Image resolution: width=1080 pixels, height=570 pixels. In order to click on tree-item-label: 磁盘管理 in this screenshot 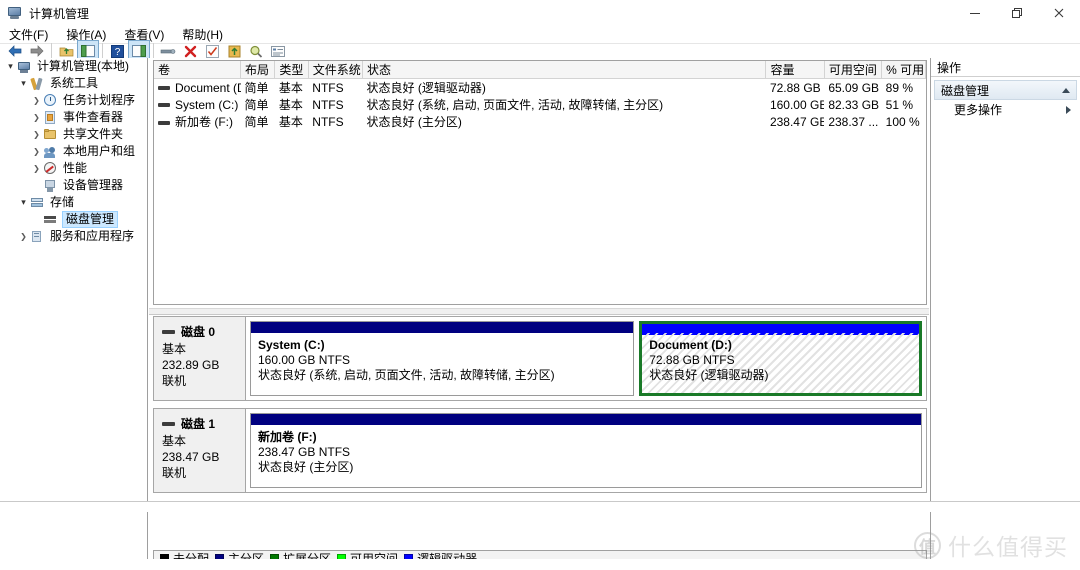, I will do `click(90, 219)`.